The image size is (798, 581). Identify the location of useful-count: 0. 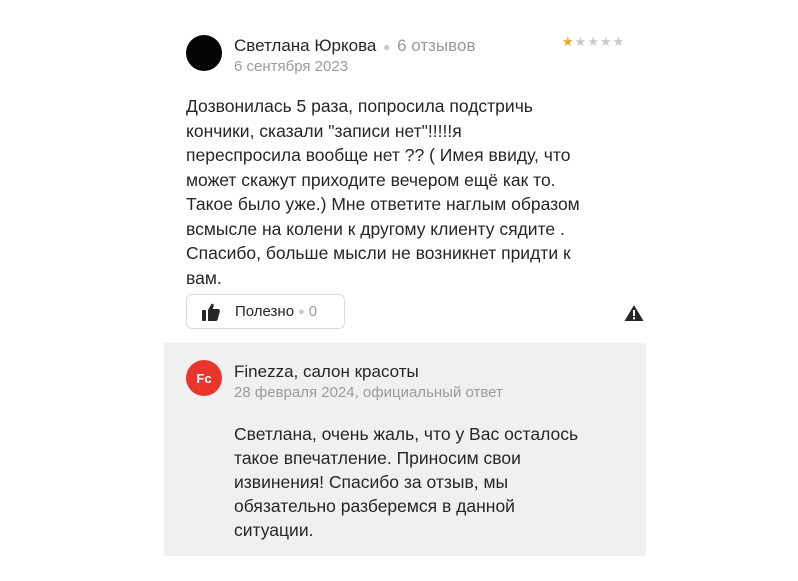
(313, 311).